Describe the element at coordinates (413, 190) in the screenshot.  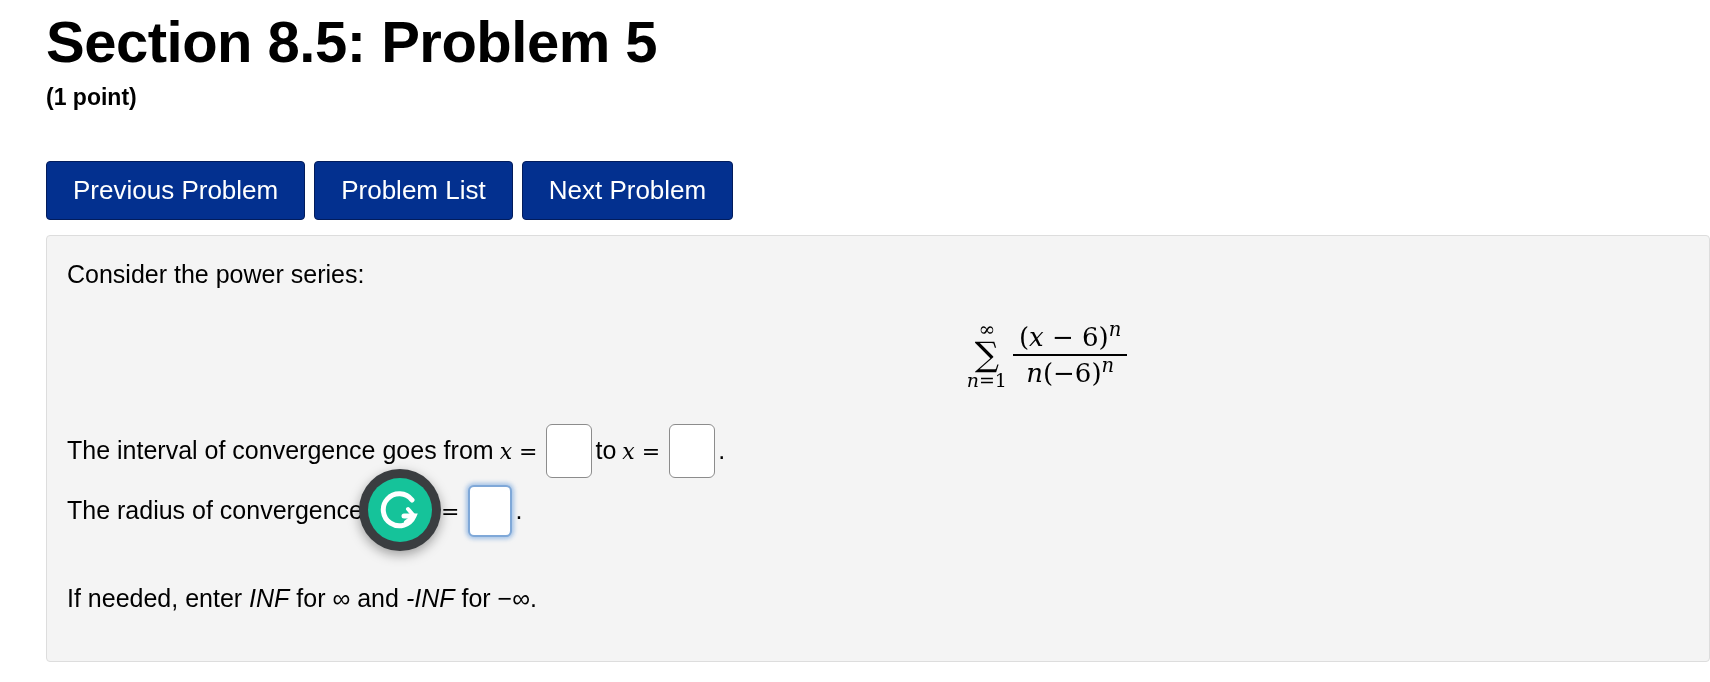
I see `nav-button: Problem List` at that location.